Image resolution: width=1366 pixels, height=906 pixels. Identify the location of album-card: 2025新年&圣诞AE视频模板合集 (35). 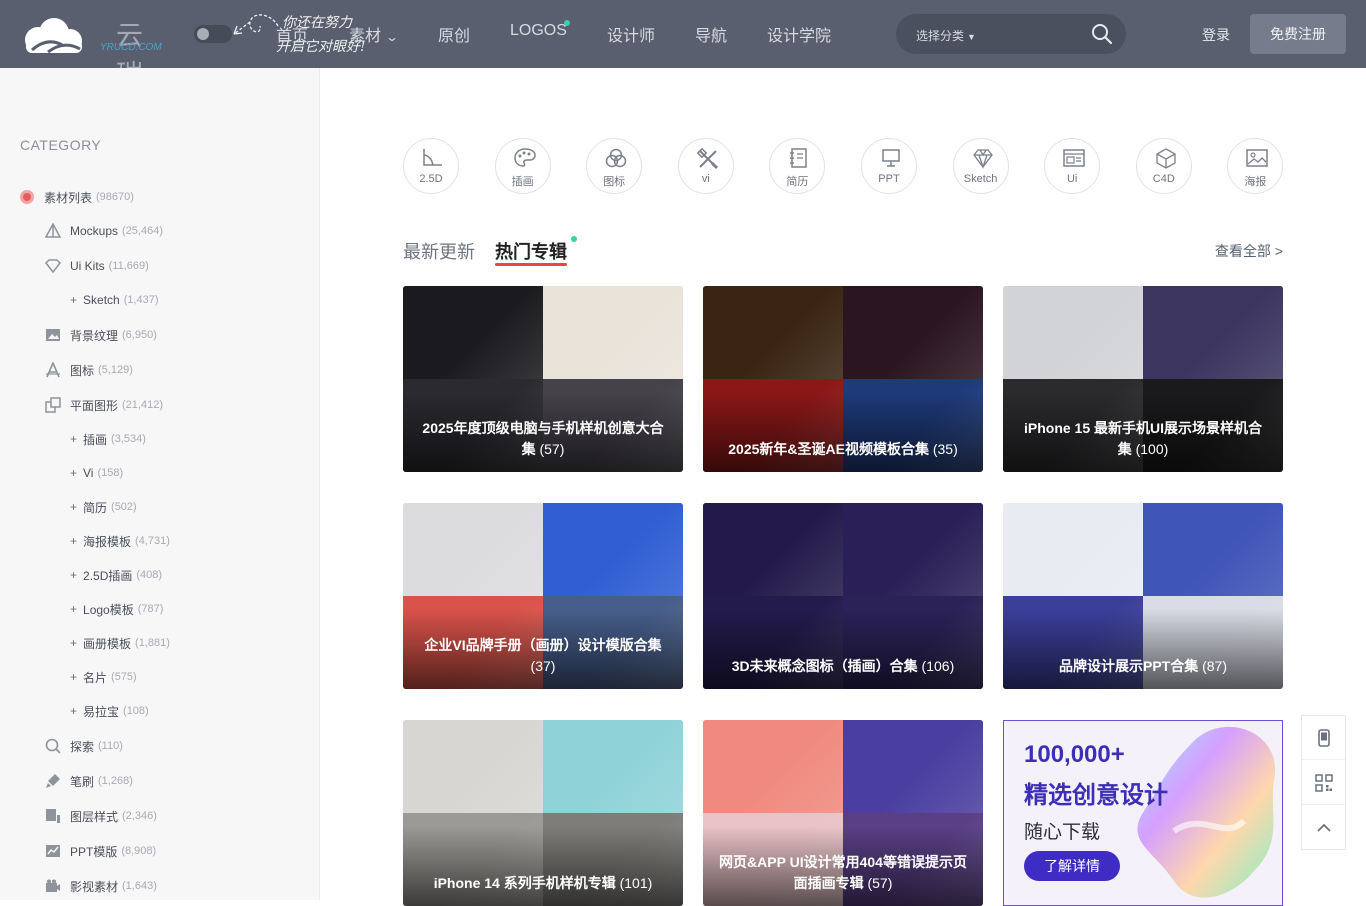
(843, 379).